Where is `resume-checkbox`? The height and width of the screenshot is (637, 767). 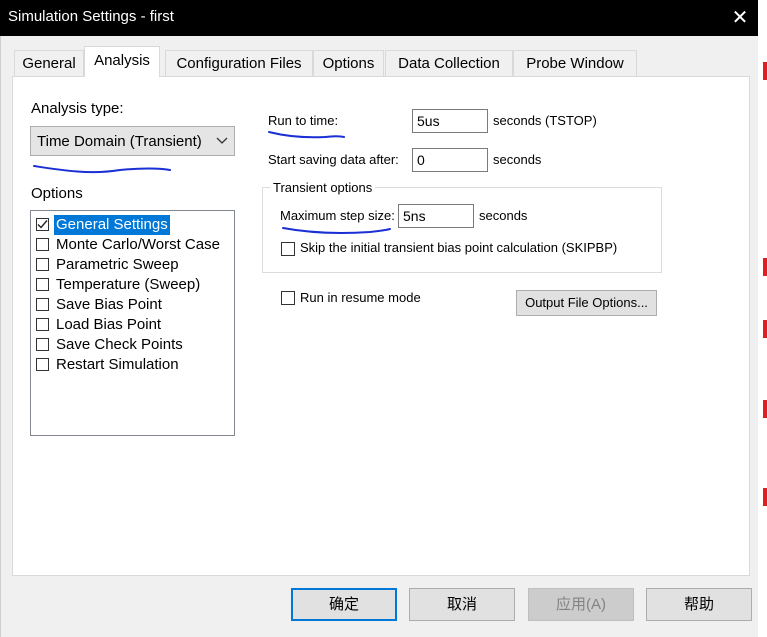
resume-checkbox is located at coordinates (288, 298).